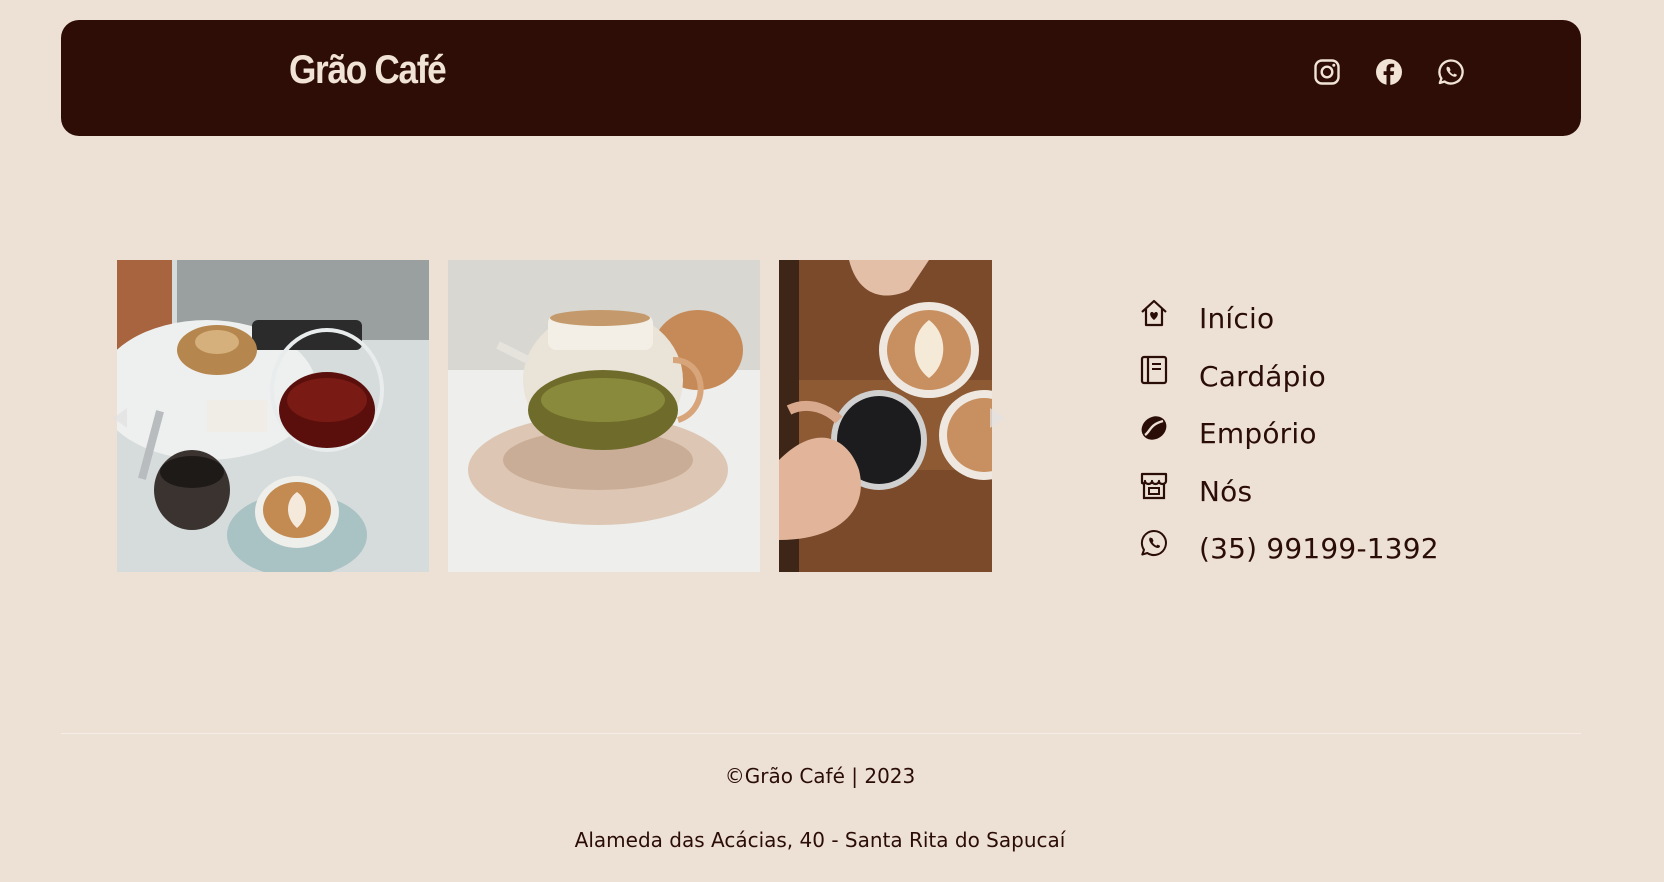  What do you see at coordinates (1262, 376) in the screenshot?
I see `nav-label: Cardápio` at bounding box center [1262, 376].